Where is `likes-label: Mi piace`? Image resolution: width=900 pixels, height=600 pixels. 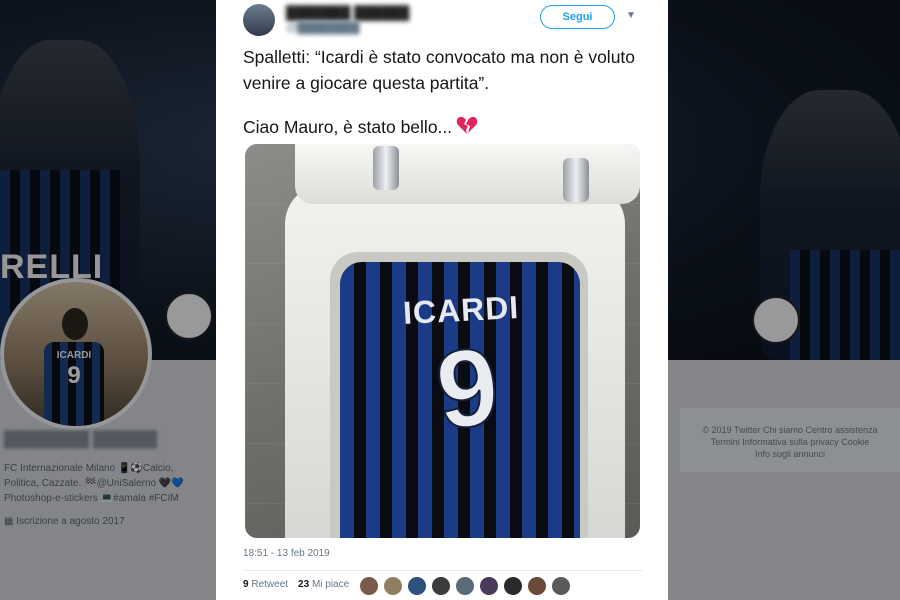
likes-label: Mi piace is located at coordinates (330, 584).